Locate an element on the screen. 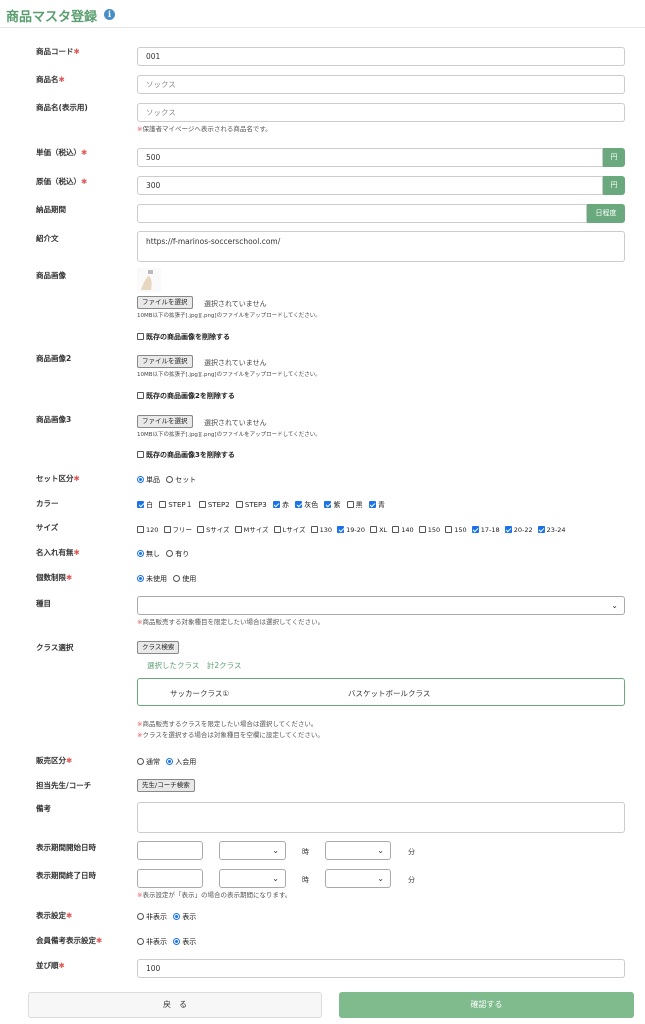 The height and width of the screenshot is (1024, 645). checkbox-size: Sサイズ is located at coordinates (213, 529).